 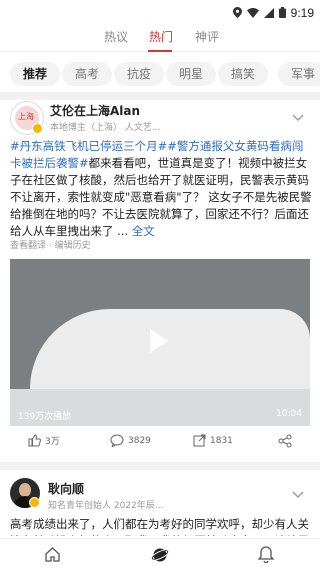 I want to click on like-count: 3万, so click(x=52, y=442).